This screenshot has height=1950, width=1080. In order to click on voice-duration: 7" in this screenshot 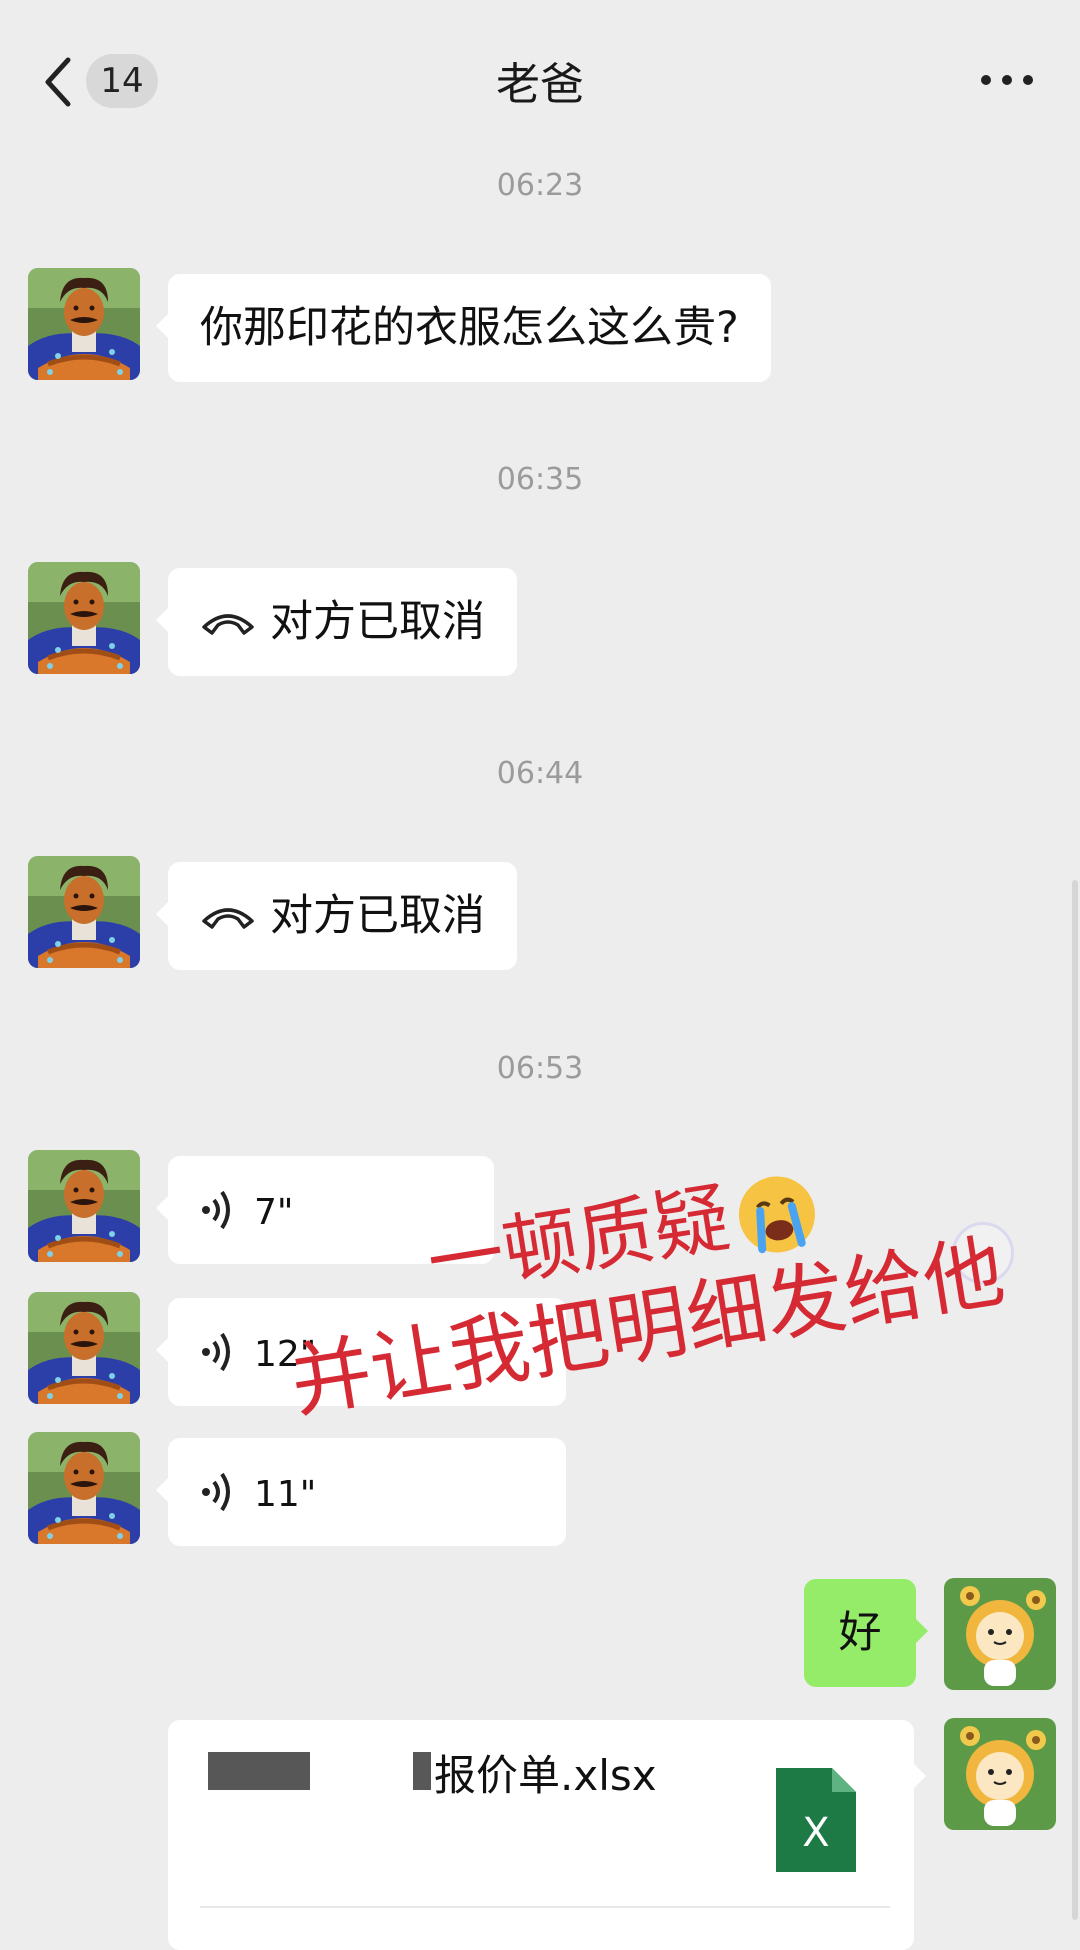, I will do `click(274, 1212)`.